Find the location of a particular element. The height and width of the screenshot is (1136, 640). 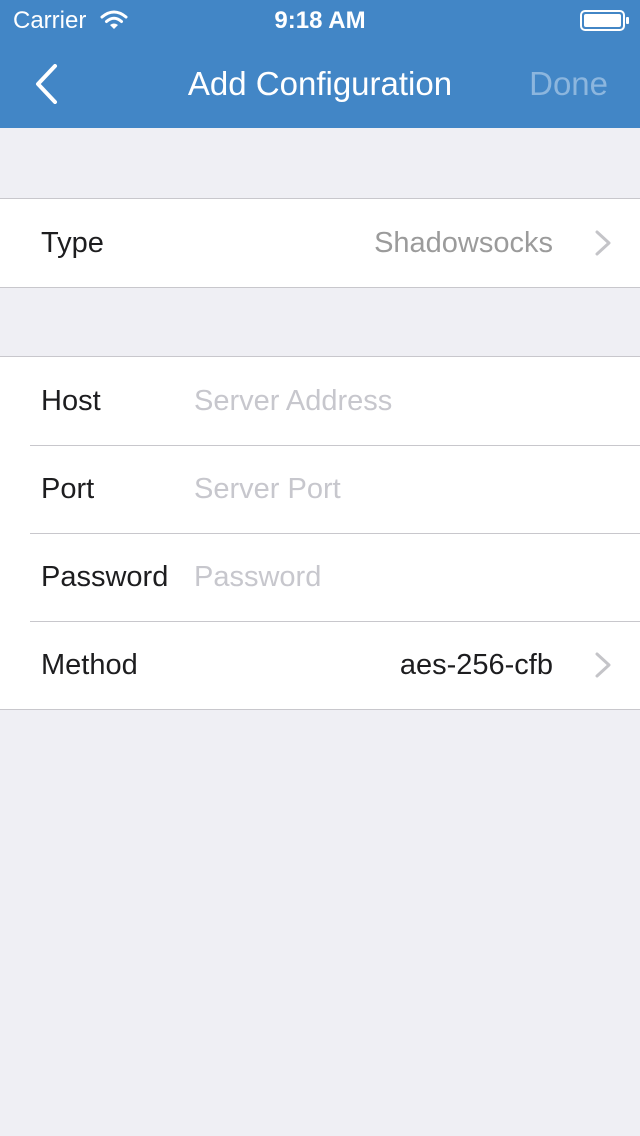

type-row: Type Shadowsocks is located at coordinates (320, 243).